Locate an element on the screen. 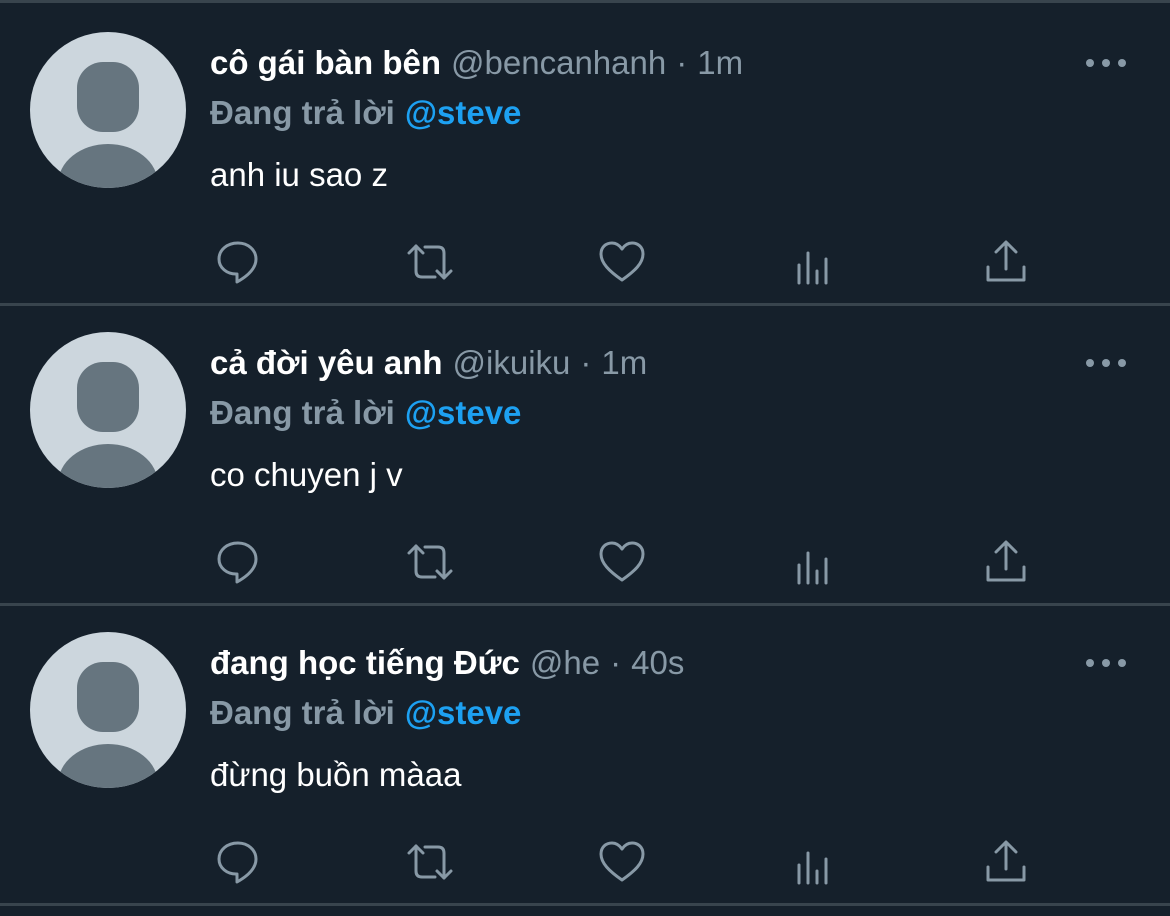 Image resolution: width=1170 pixels, height=916 pixels. tweet-text: đừng buồn màaa is located at coordinates (336, 774).